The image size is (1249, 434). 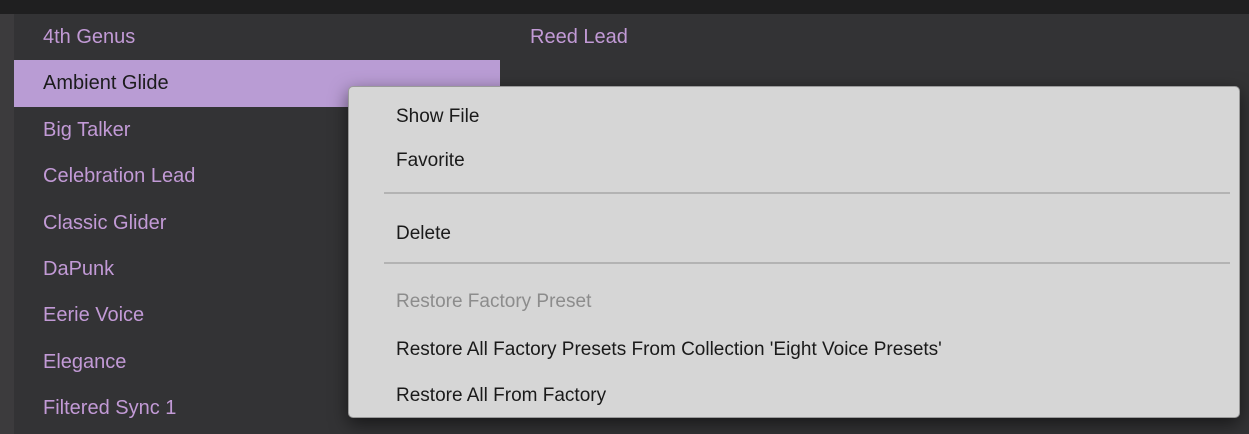 I want to click on menu-item-show-file: Show File, so click(x=437, y=117).